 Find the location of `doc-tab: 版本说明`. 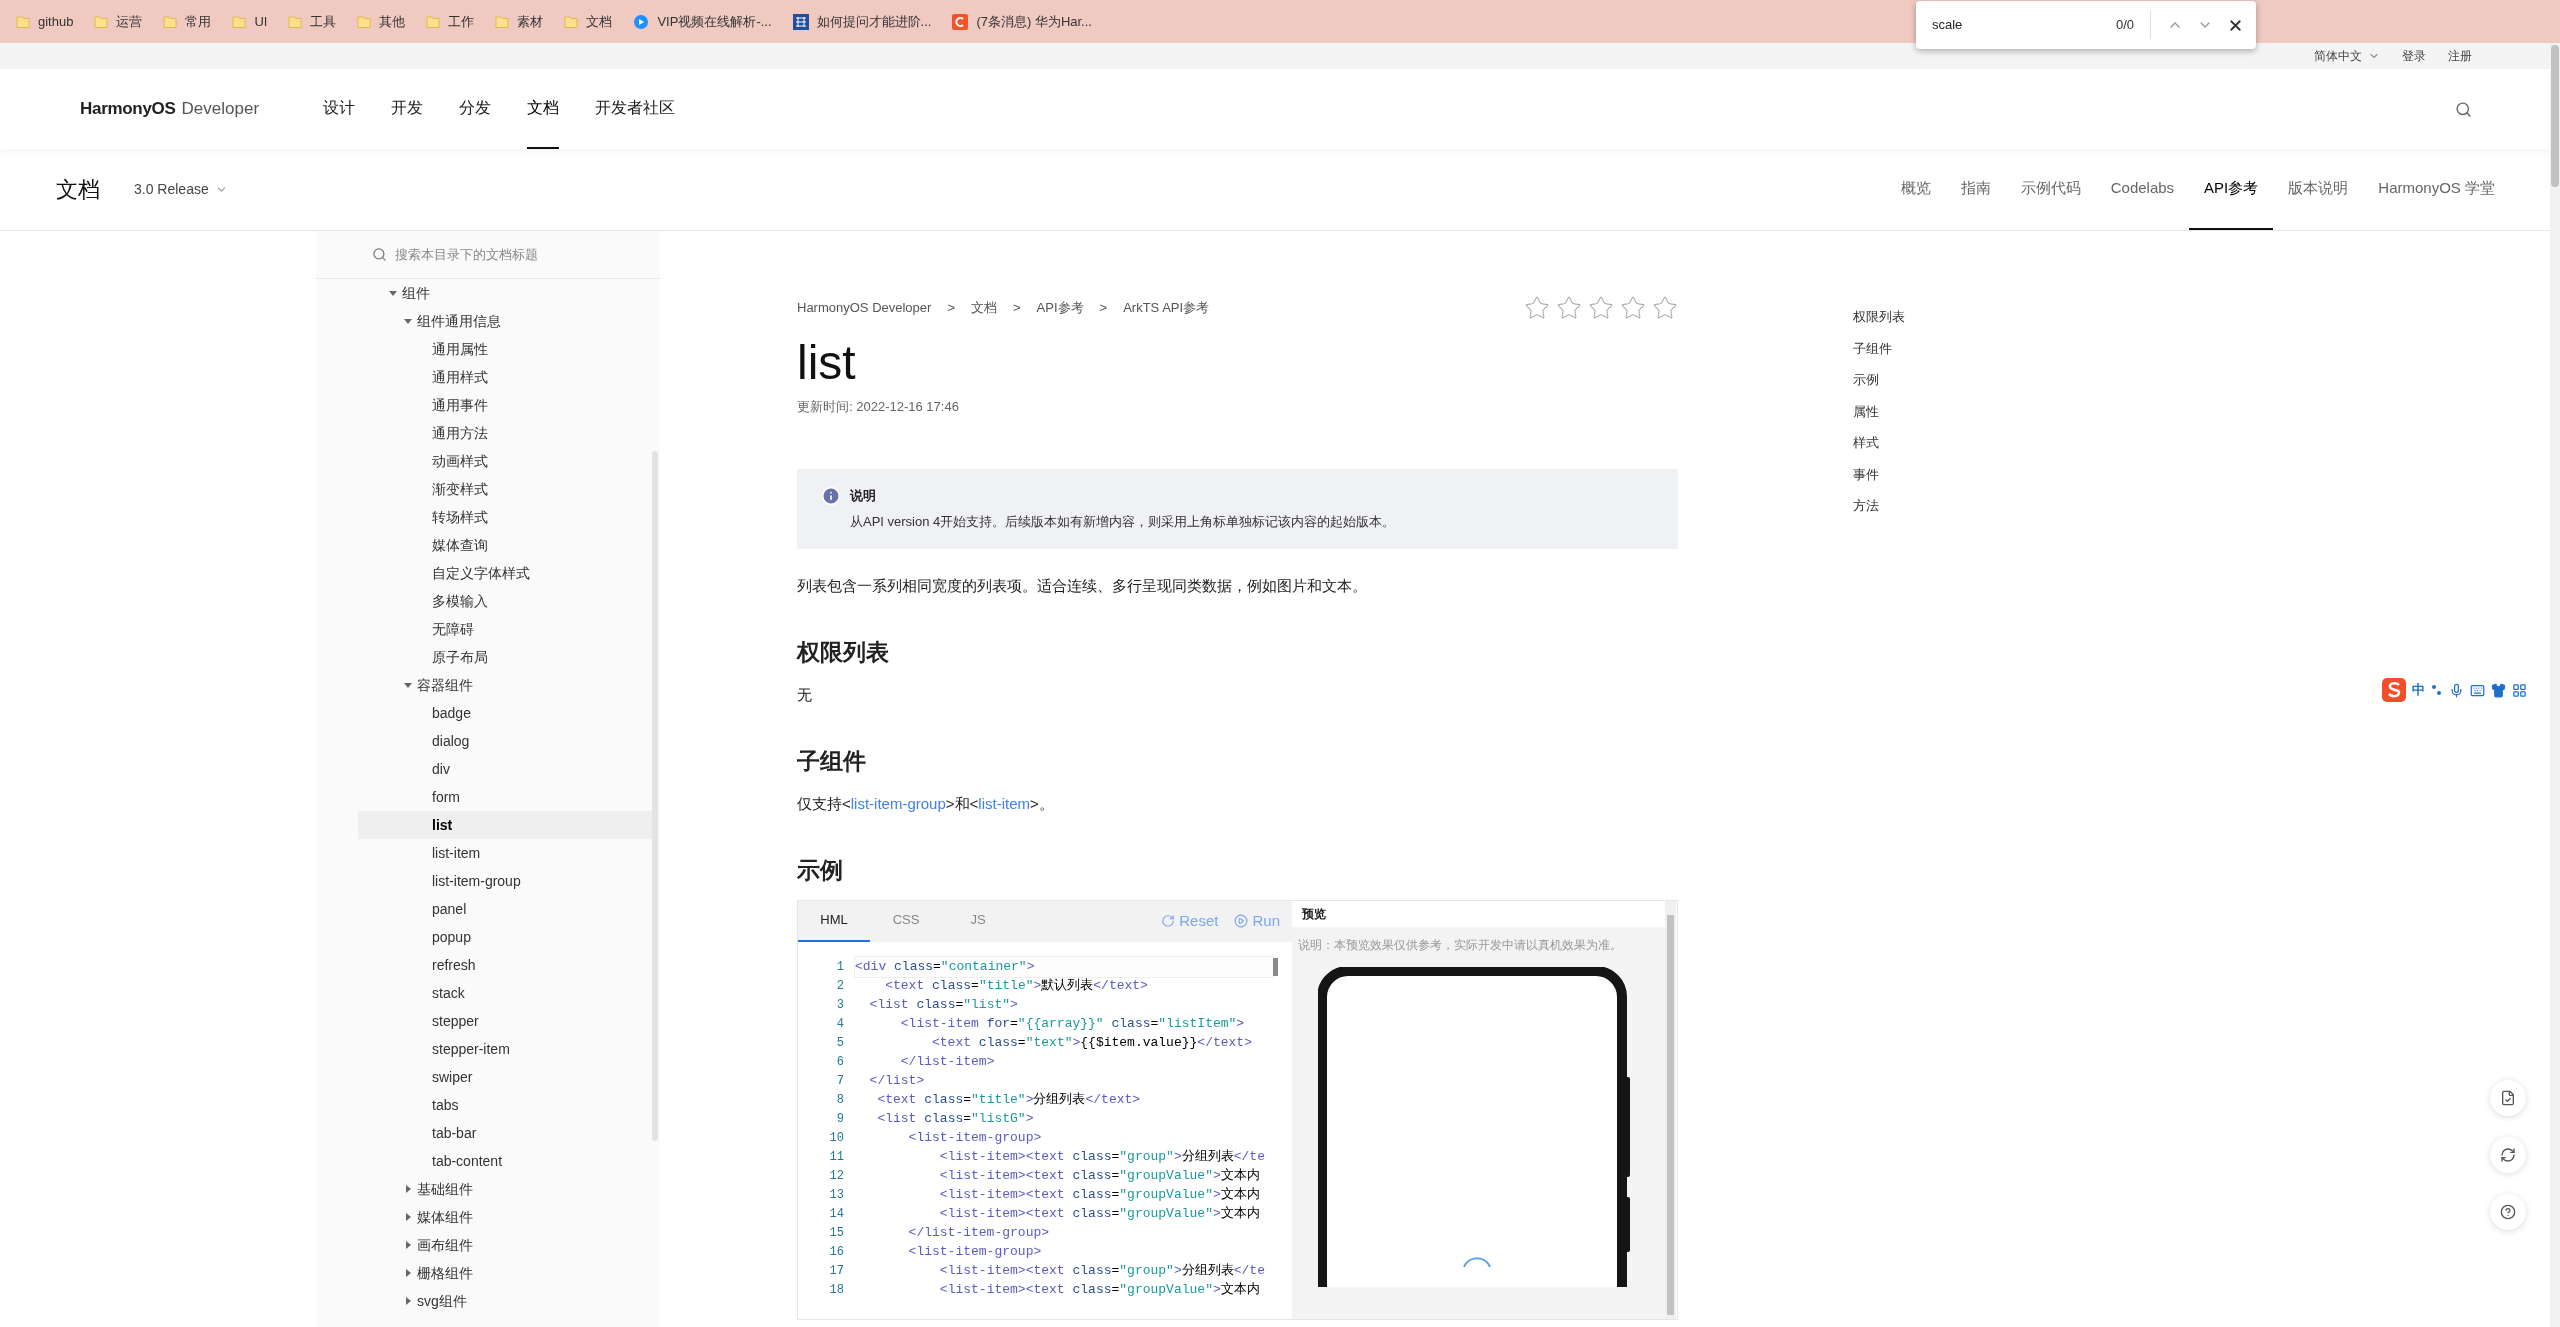

doc-tab: 版本说明 is located at coordinates (2318, 189).